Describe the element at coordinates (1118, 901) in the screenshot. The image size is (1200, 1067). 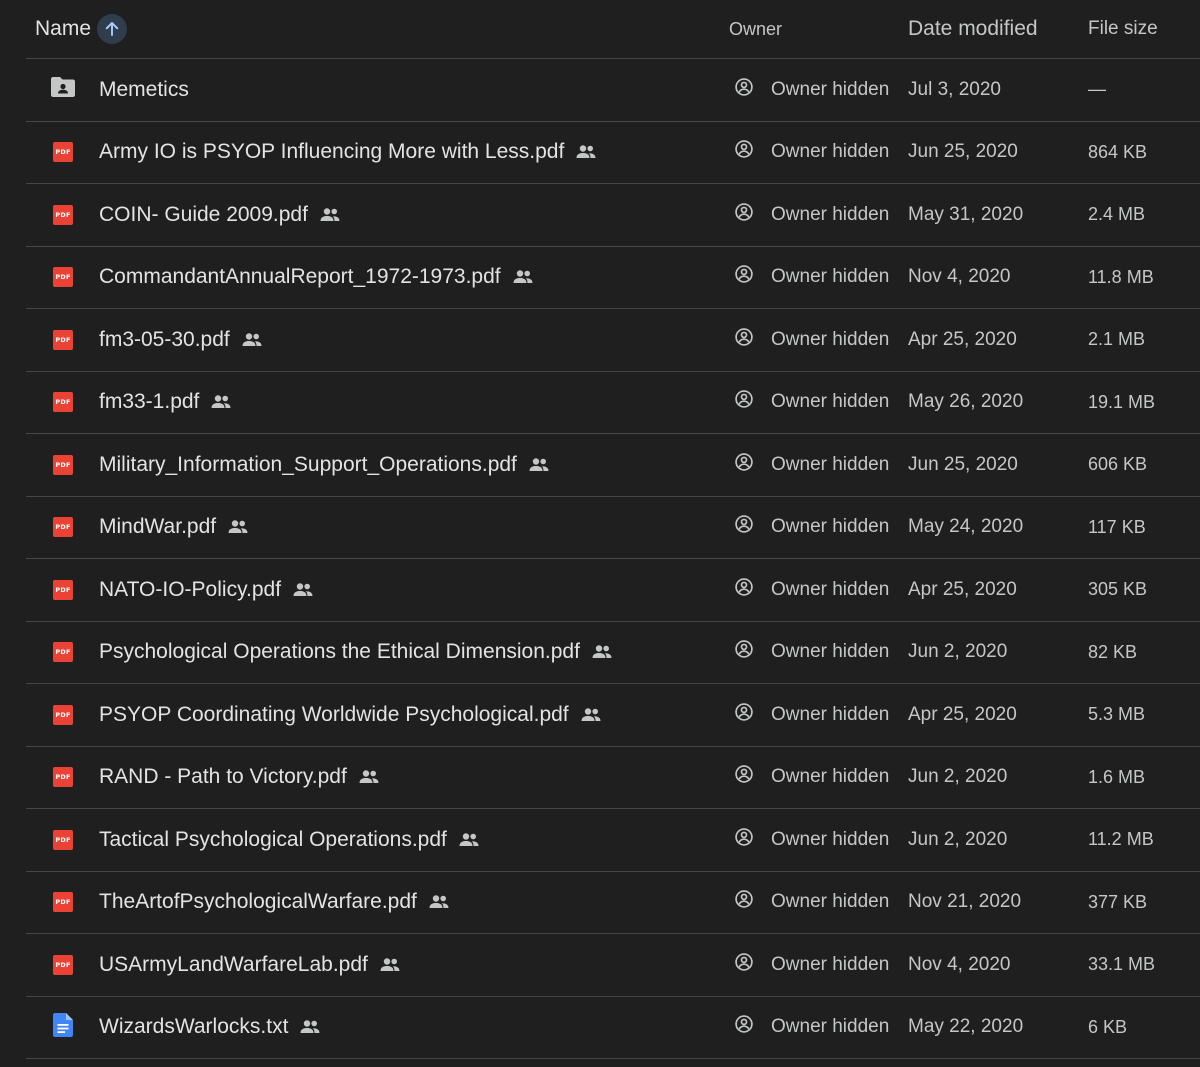
I see `file-size-cell: 377 KB` at that location.